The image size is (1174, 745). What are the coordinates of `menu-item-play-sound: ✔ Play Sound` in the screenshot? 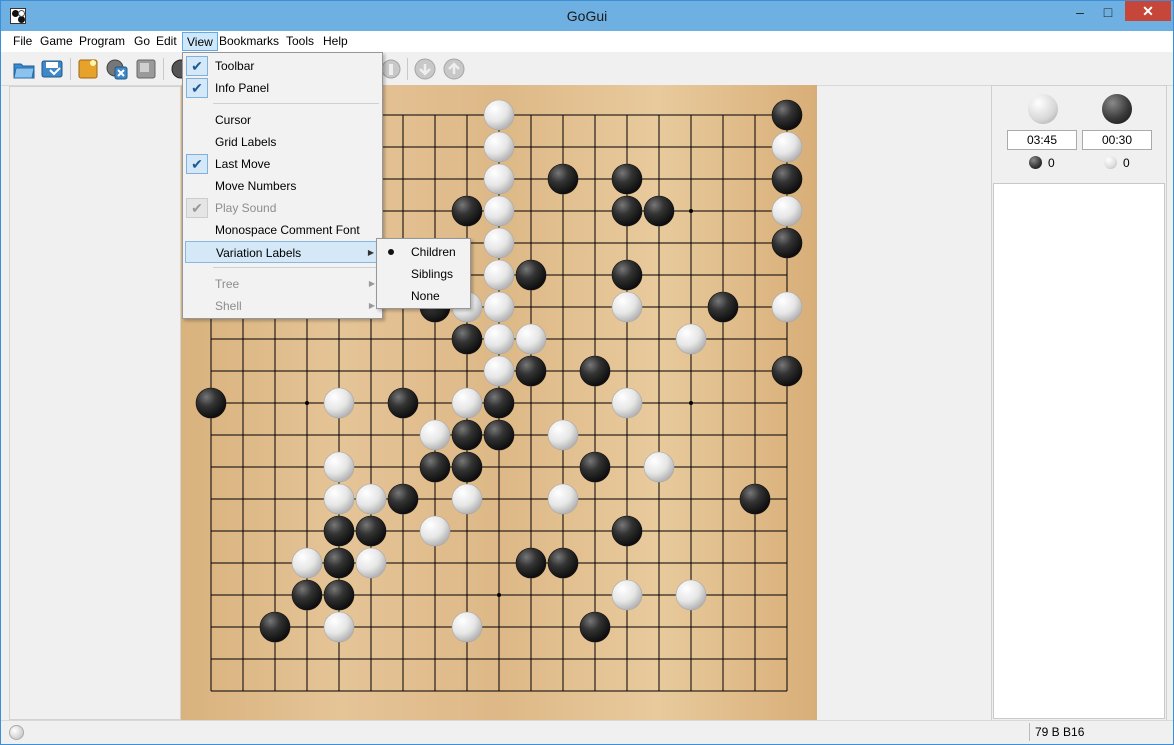 It's located at (283, 208).